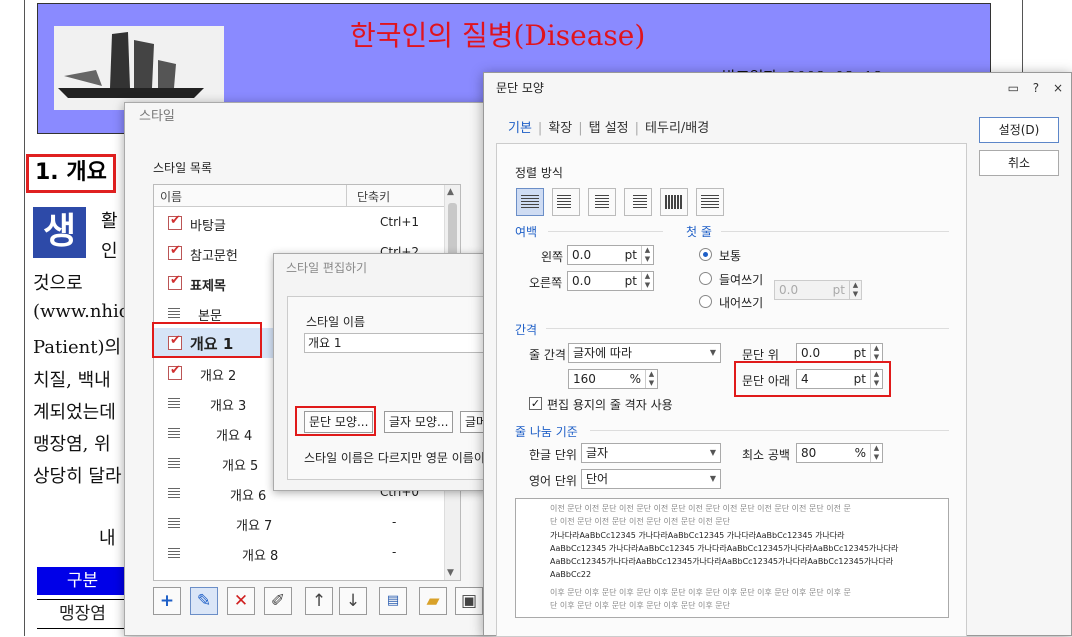  What do you see at coordinates (705, 254) in the screenshot?
I see `first-line-normal-radio` at bounding box center [705, 254].